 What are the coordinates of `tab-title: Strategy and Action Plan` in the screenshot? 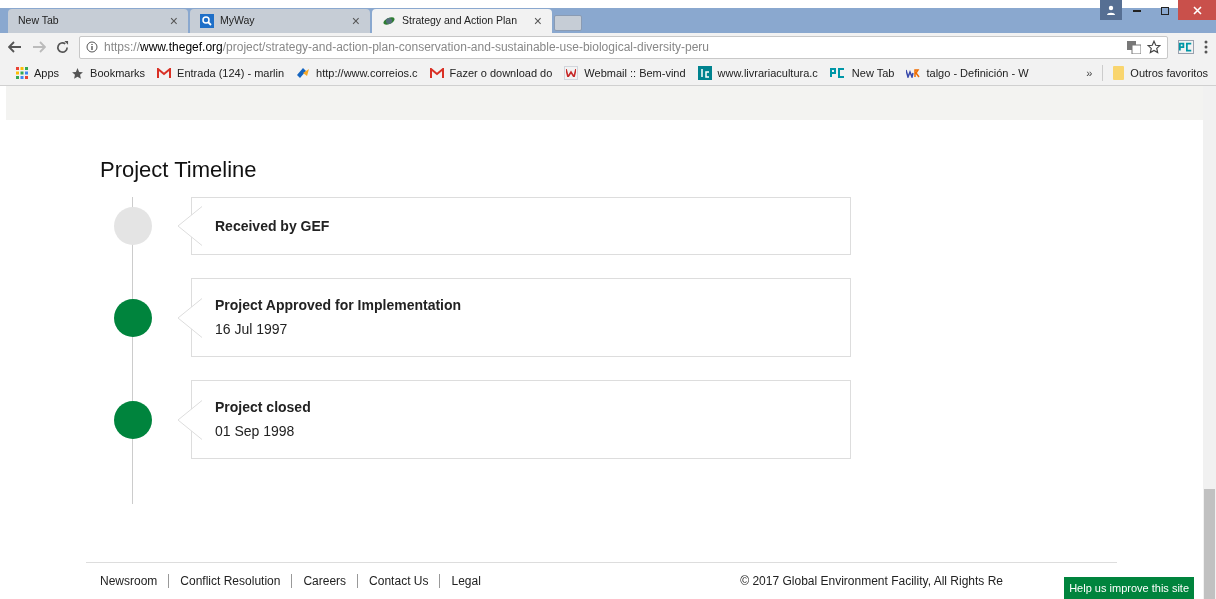 It's located at (460, 21).